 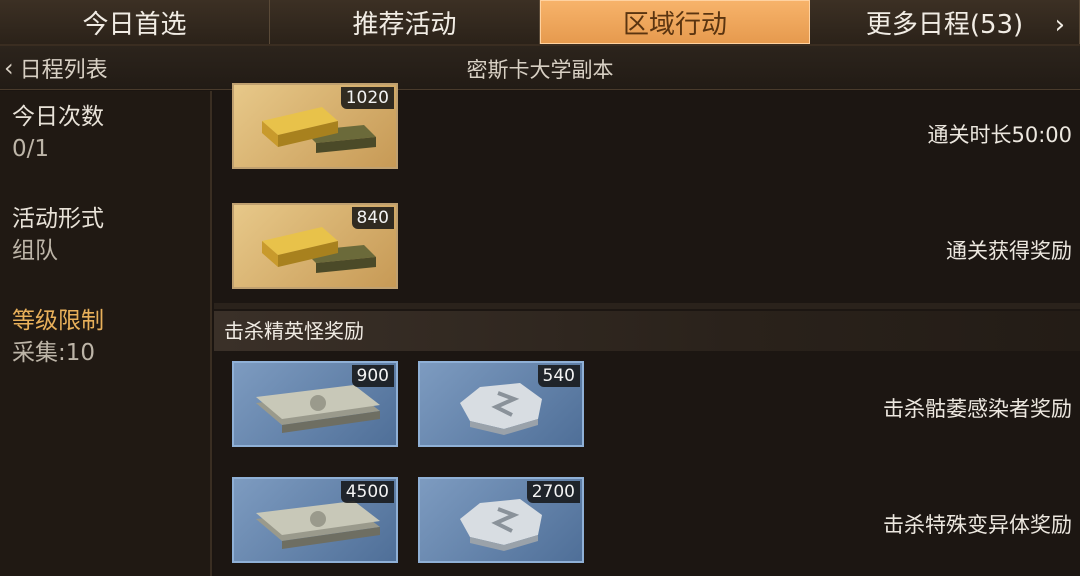 What do you see at coordinates (315, 246) in the screenshot?
I see `reward-item: 840` at bounding box center [315, 246].